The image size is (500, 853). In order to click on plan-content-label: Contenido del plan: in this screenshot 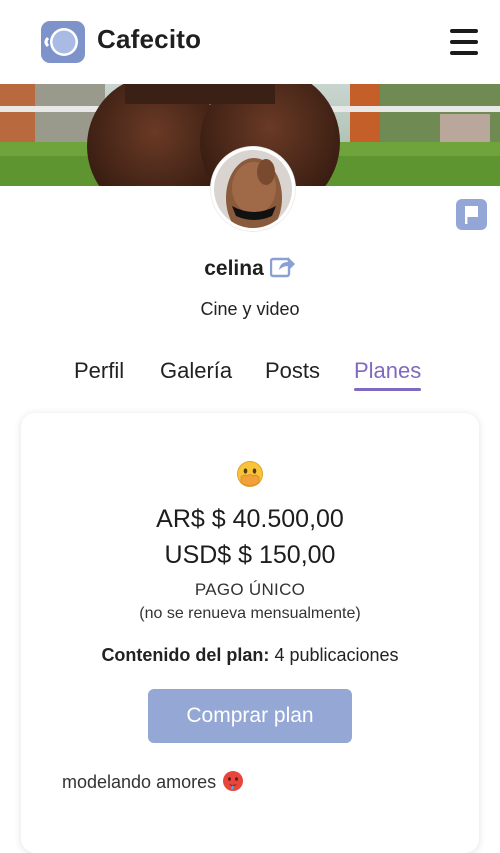, I will do `click(185, 655)`.